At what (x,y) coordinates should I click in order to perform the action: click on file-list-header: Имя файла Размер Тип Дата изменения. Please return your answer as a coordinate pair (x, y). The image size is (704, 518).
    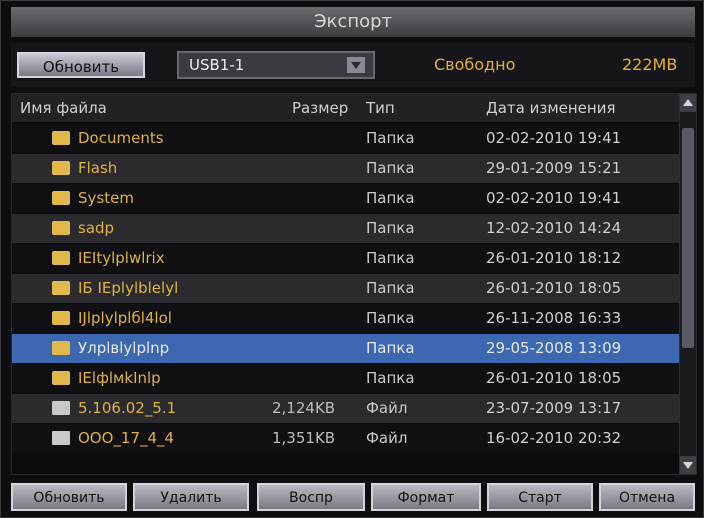
    Looking at the image, I should click on (346, 108).